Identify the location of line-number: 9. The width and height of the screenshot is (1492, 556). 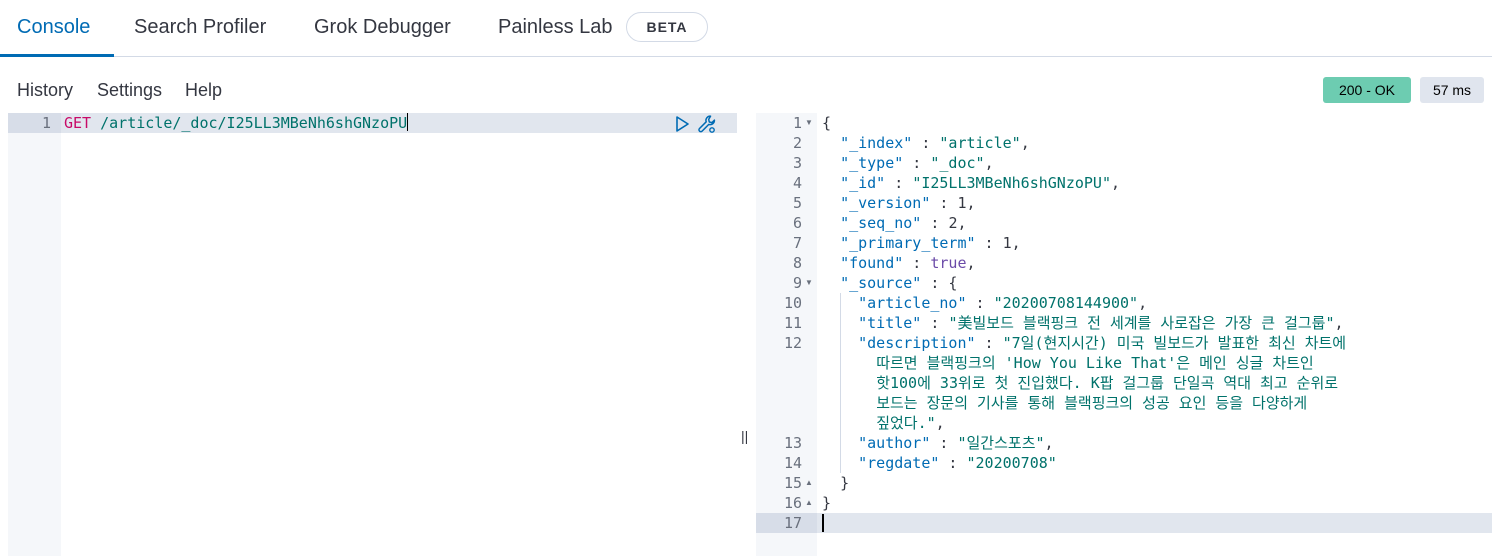
(797, 283).